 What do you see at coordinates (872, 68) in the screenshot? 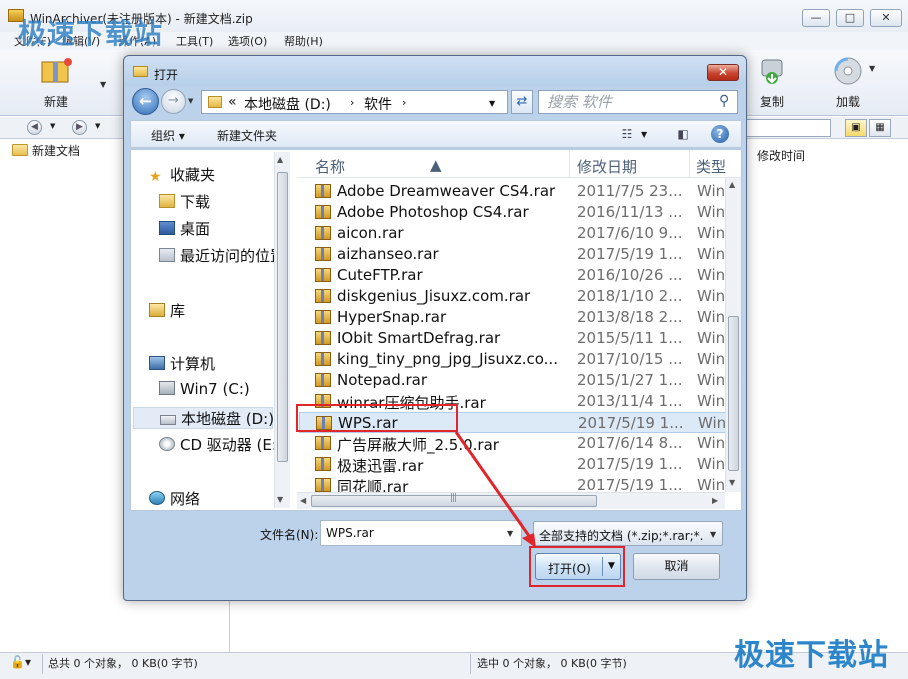
I see `load-dropdown-arrow: ▼` at bounding box center [872, 68].